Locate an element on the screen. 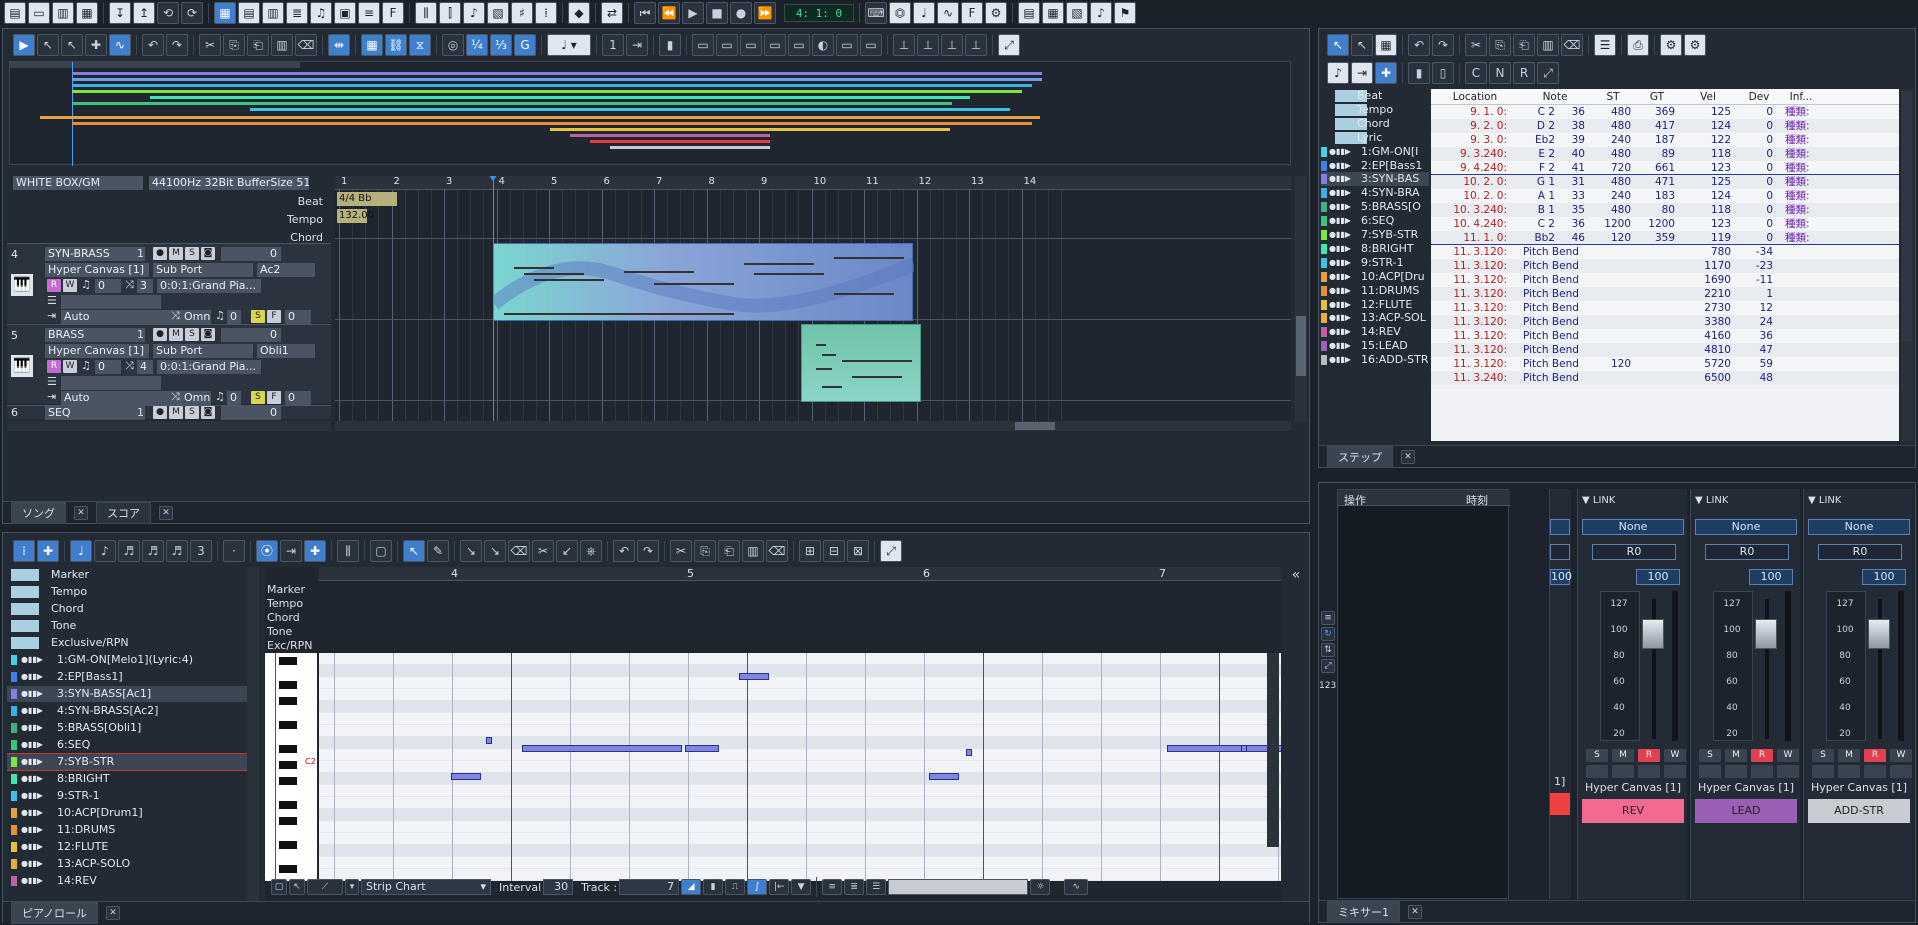 The height and width of the screenshot is (925, 1918). chord-icon: ♯ is located at coordinates (522, 13).